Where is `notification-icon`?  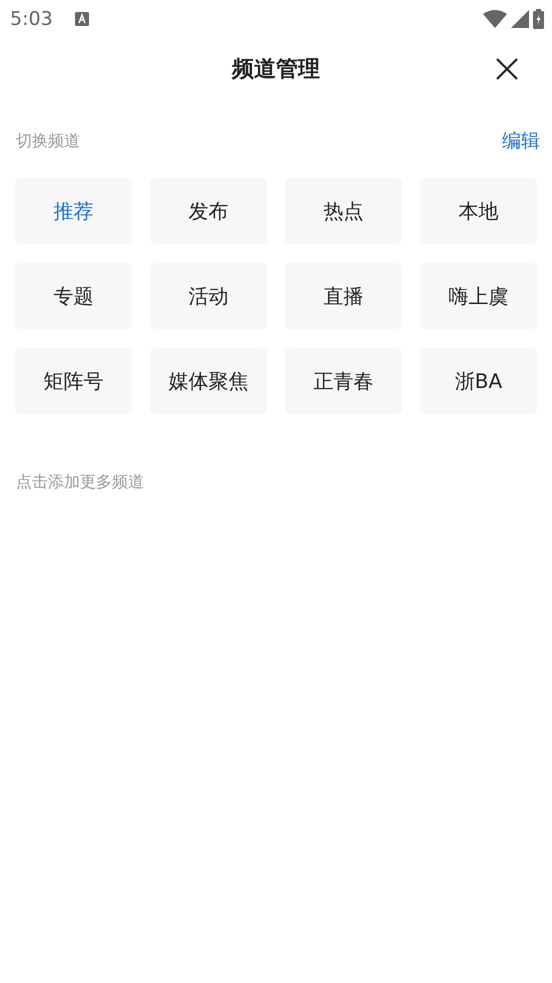
notification-icon is located at coordinates (81, 19).